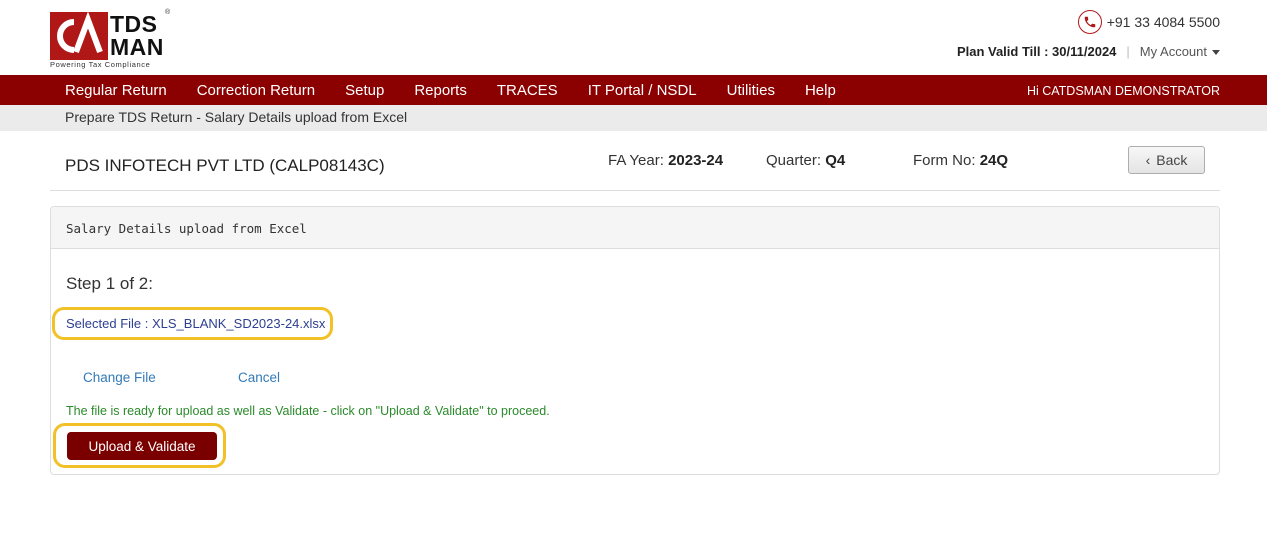 Image resolution: width=1267 pixels, height=537 pixels. I want to click on phone-number: +91 33 4084 5500, so click(1163, 22).